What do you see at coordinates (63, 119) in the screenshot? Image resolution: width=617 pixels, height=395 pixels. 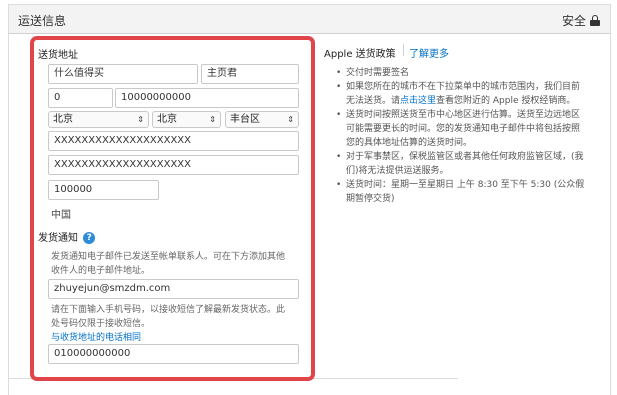 I see `province-value: 北京` at bounding box center [63, 119].